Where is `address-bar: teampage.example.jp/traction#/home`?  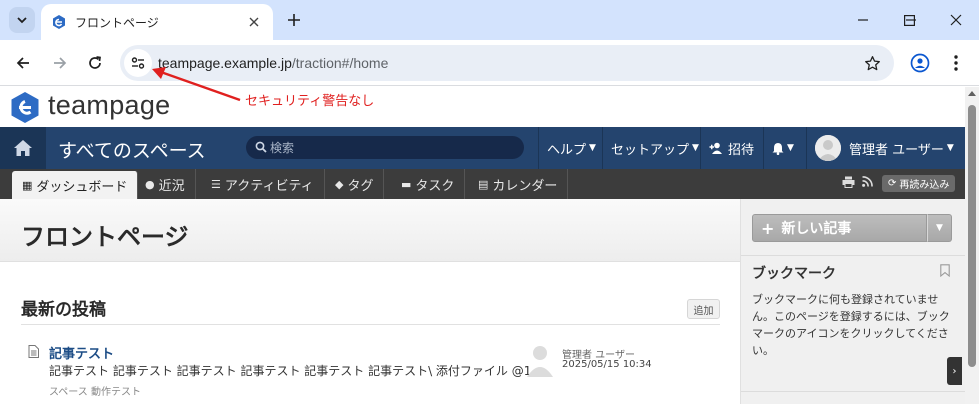 address-bar: teampage.example.jp/traction#/home is located at coordinates (507, 63).